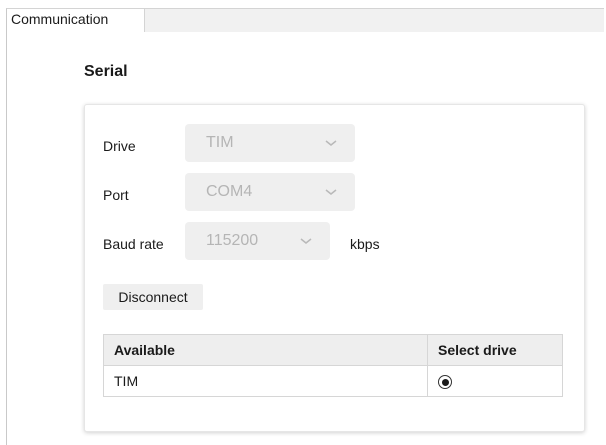  I want to click on drive-name-cell: TIM, so click(265, 381).